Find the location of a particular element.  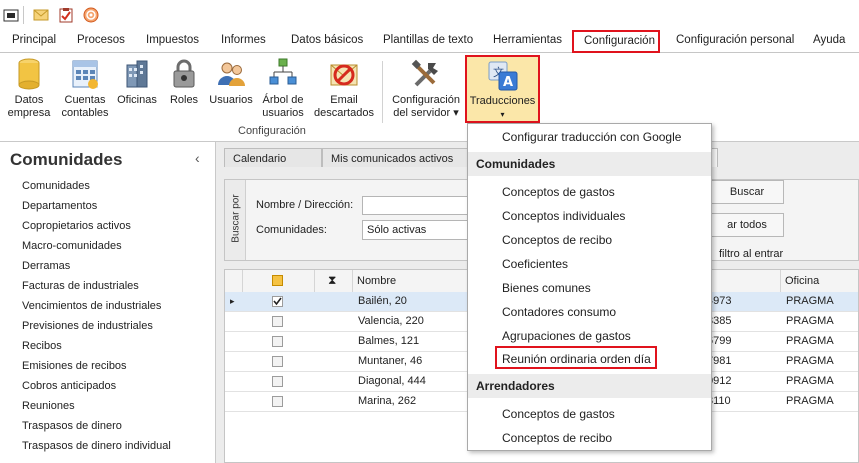

menu-item-agrupaciones-gastos: Agrupaciones de gastos is located at coordinates (566, 336).